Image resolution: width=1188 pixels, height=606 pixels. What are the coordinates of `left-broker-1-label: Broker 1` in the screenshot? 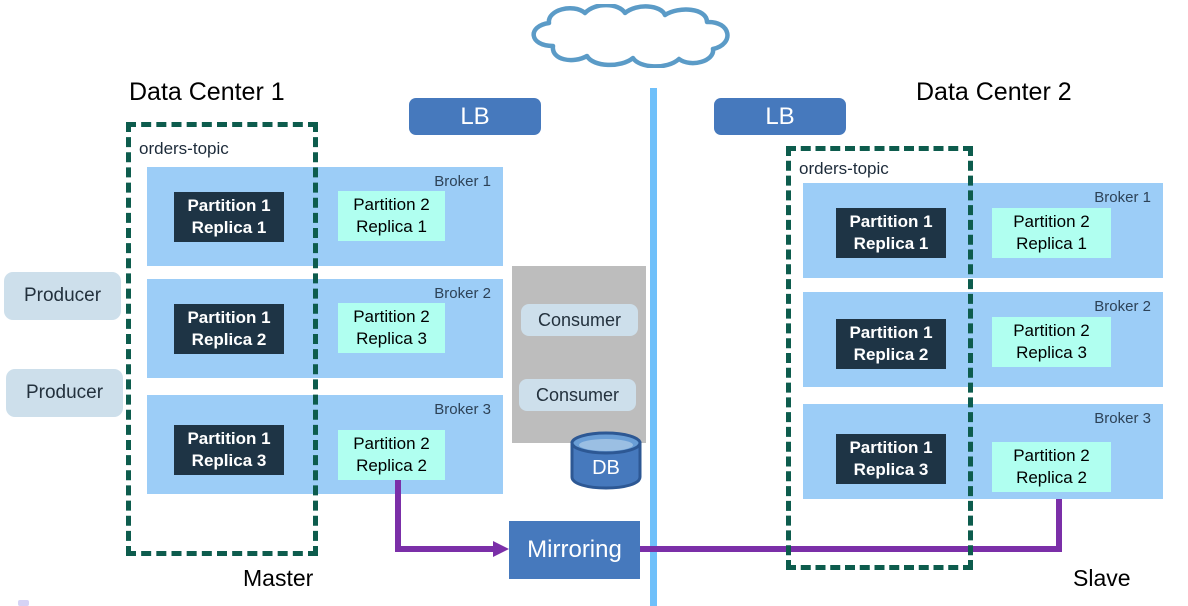 It's located at (462, 181).